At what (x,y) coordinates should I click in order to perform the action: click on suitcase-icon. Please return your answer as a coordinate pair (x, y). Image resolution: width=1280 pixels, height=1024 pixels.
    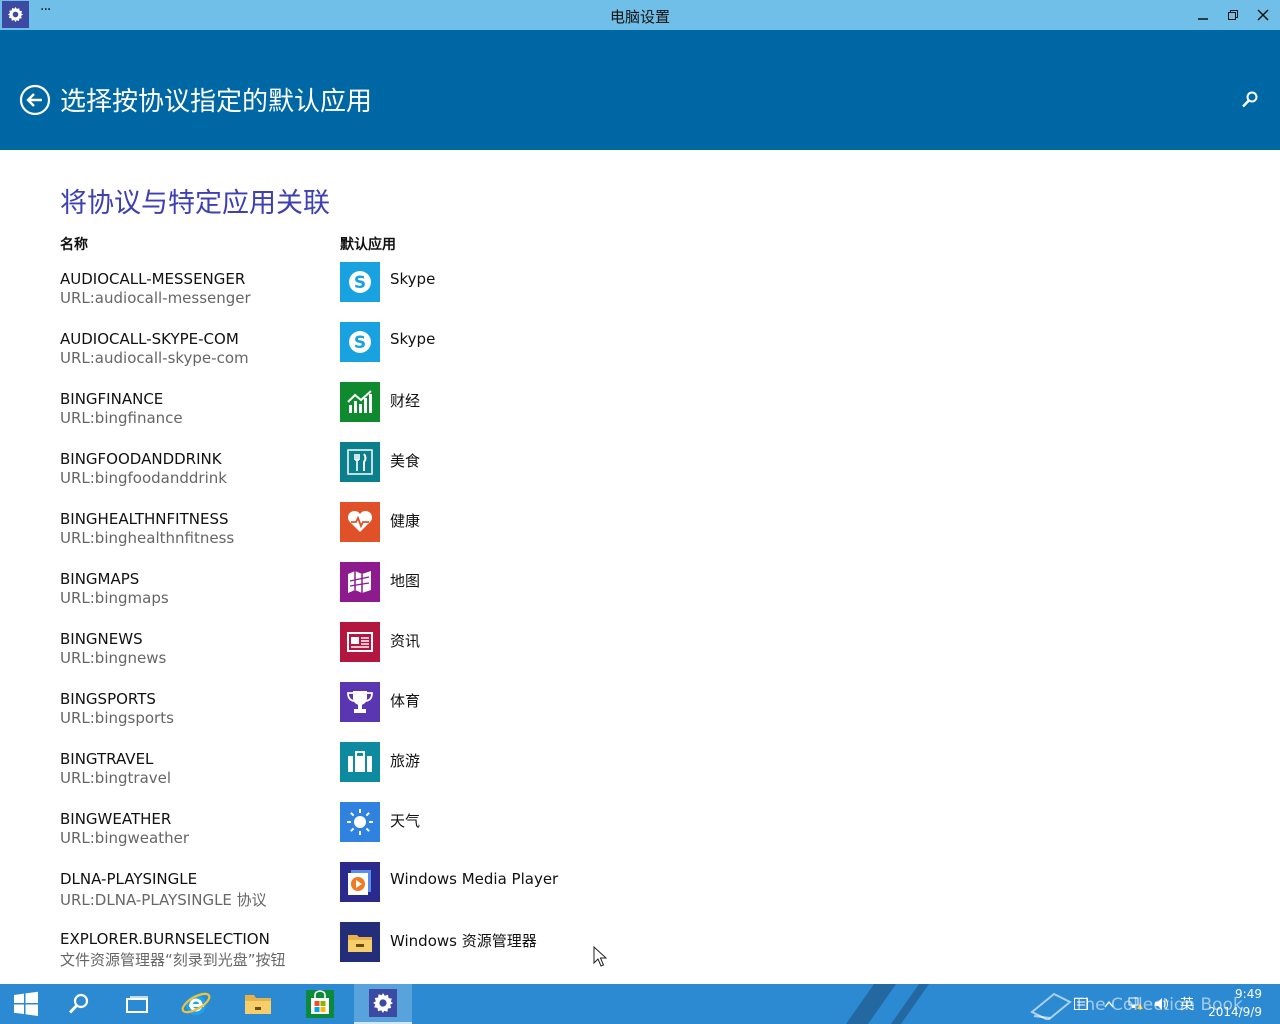
    Looking at the image, I should click on (360, 762).